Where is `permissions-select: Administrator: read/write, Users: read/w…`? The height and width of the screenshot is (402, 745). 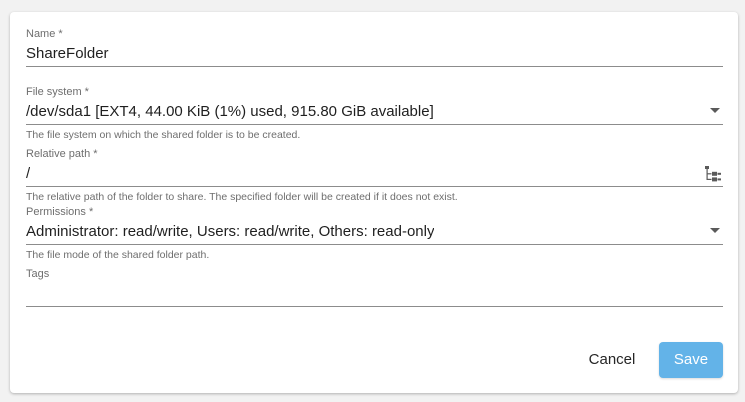 permissions-select: Administrator: read/write, Users: read/w… is located at coordinates (374, 232).